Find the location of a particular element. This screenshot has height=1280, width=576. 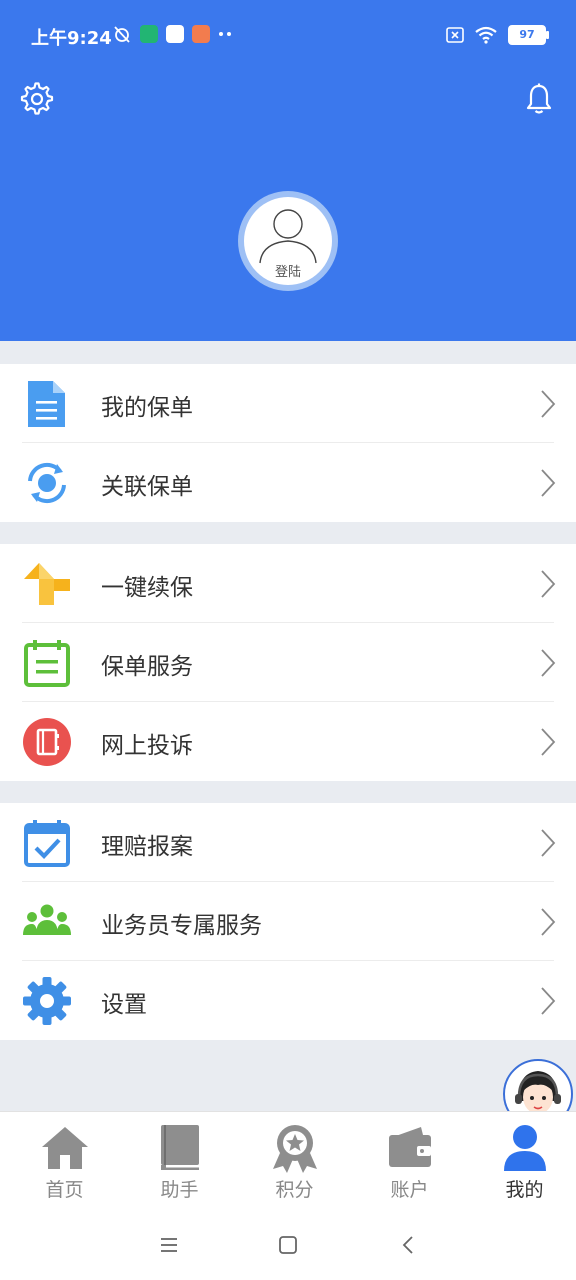

home-nav-icon is located at coordinates (288, 1245).